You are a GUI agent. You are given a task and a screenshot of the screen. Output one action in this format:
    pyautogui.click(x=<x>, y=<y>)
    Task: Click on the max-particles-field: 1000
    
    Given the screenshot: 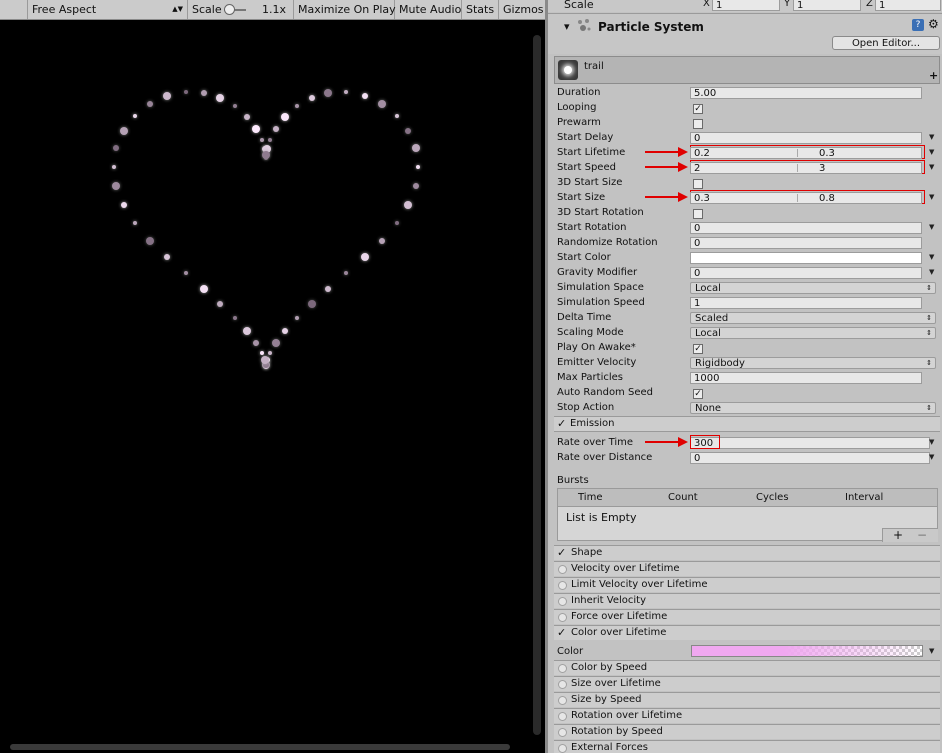 What is the action you would take?
    pyautogui.click(x=806, y=378)
    